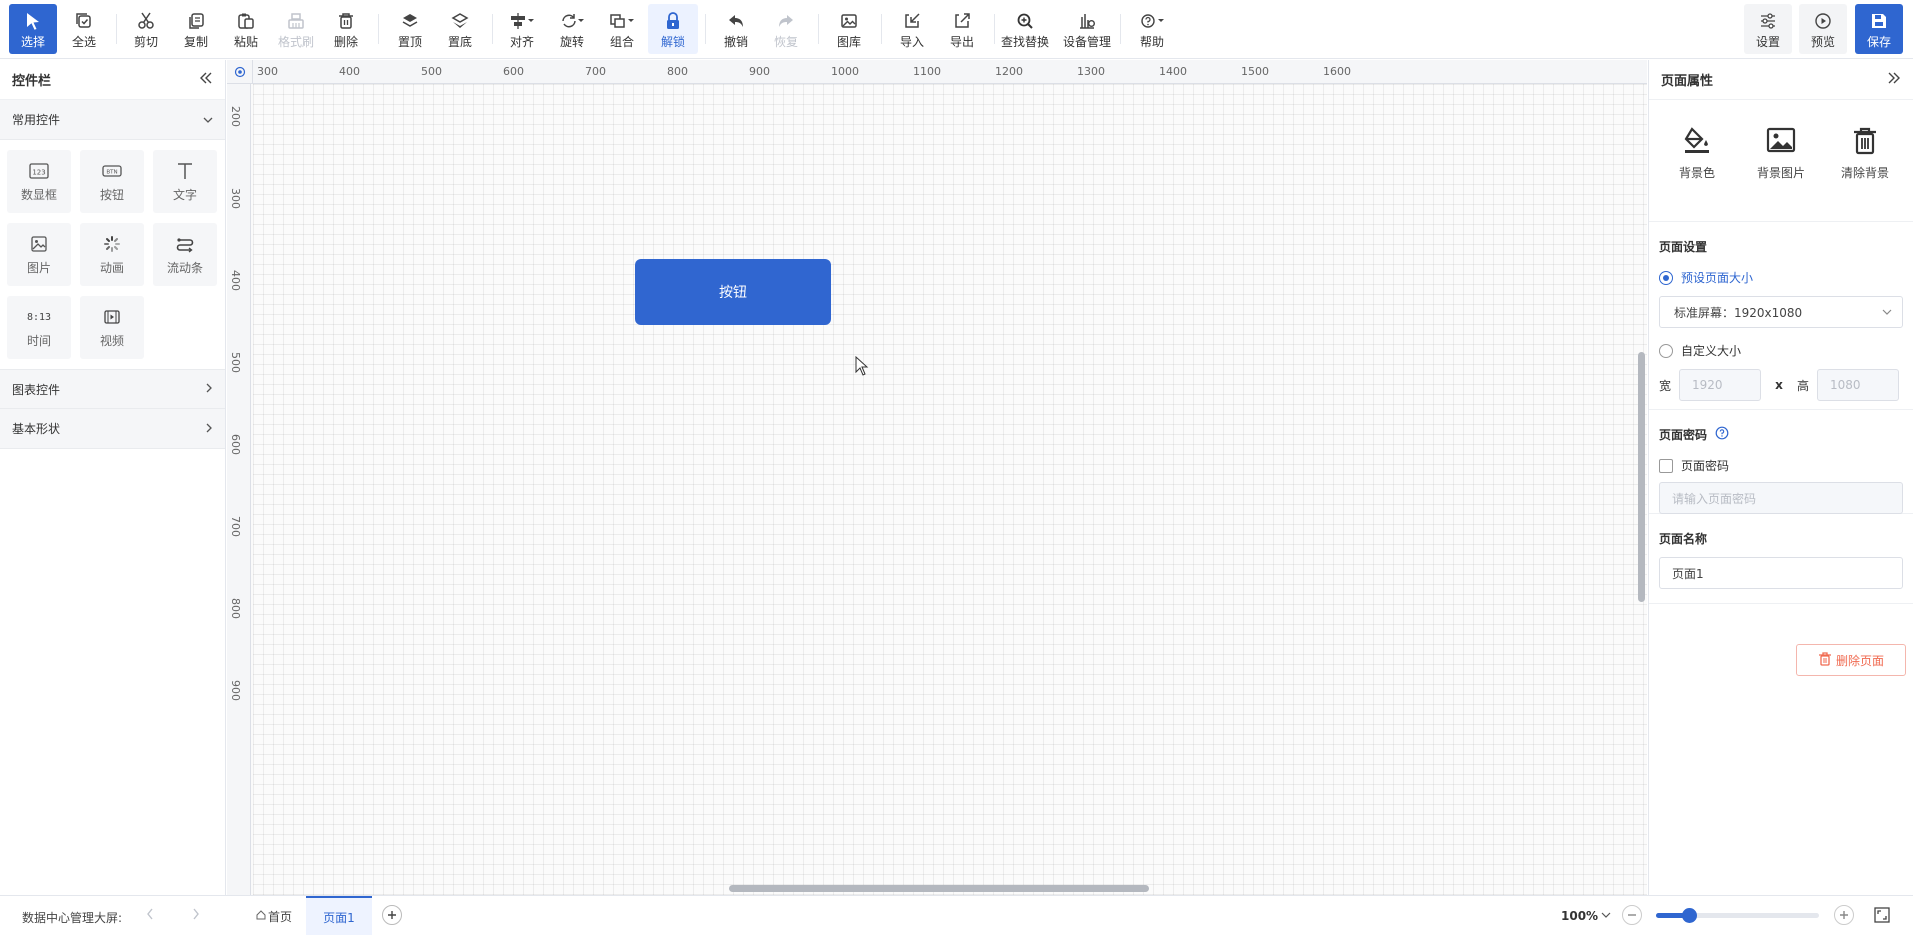  I want to click on ruler-origin-icon, so click(240, 72).